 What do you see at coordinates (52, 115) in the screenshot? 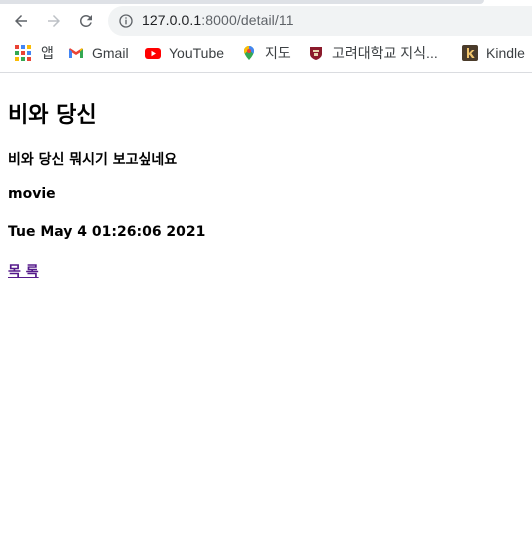
I see `page-title: 비와 당신` at bounding box center [52, 115].